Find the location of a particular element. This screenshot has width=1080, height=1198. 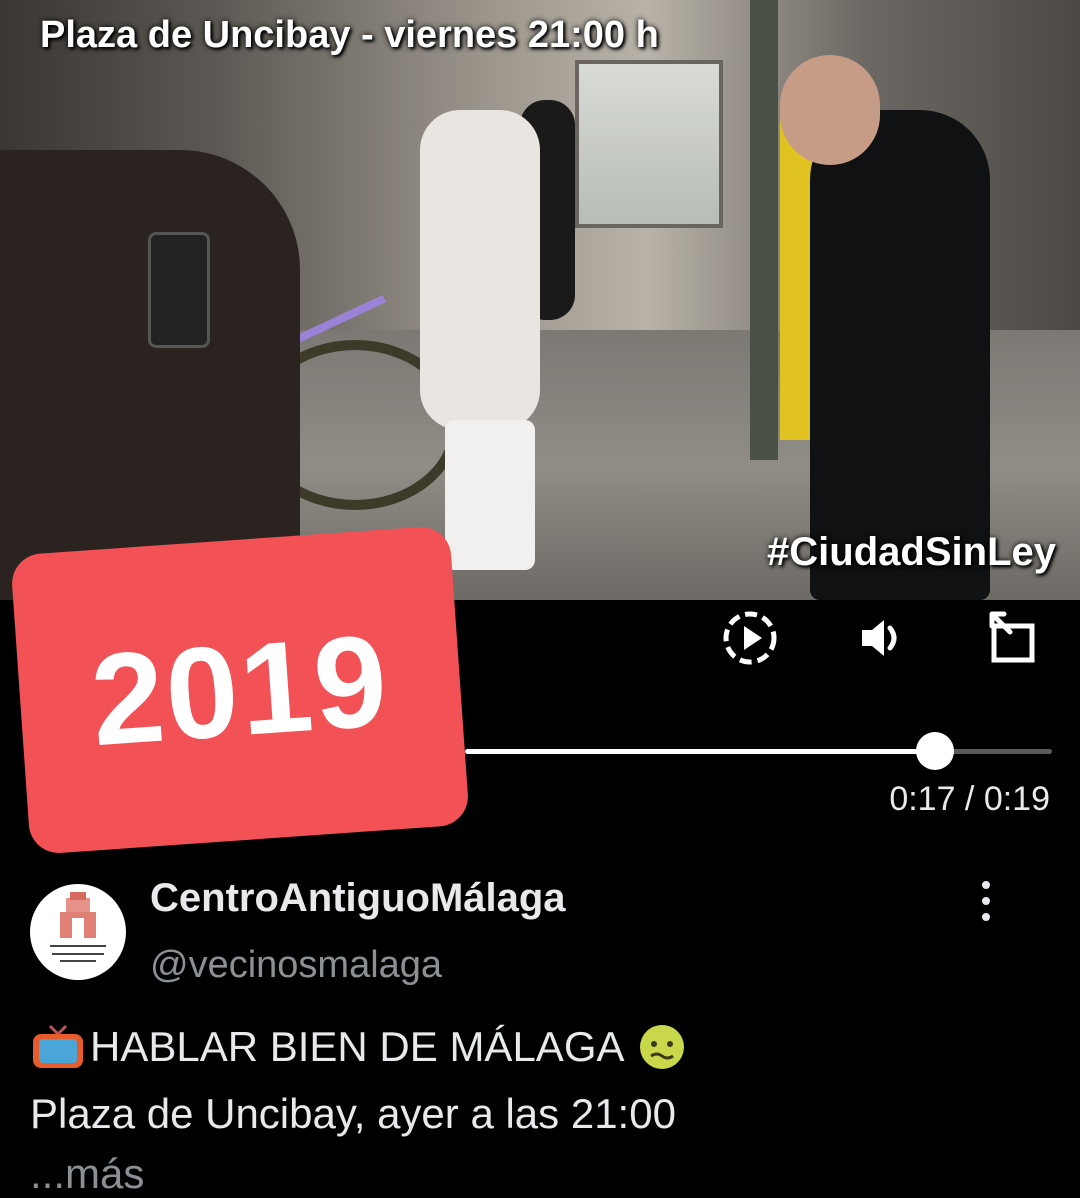

show-more-link: ...más is located at coordinates (87, 1174).